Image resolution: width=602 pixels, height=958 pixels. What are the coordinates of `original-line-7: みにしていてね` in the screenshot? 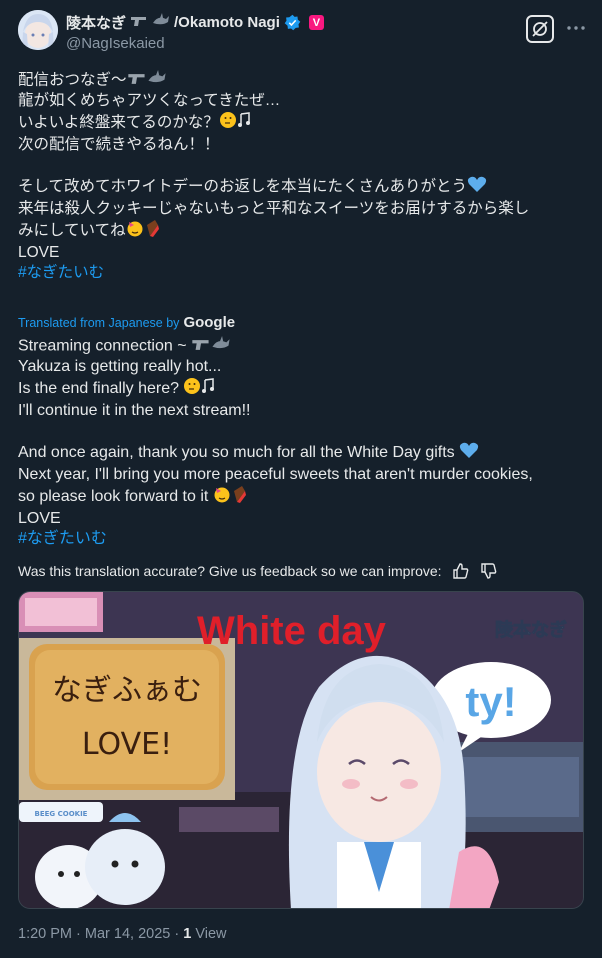 It's located at (72, 231).